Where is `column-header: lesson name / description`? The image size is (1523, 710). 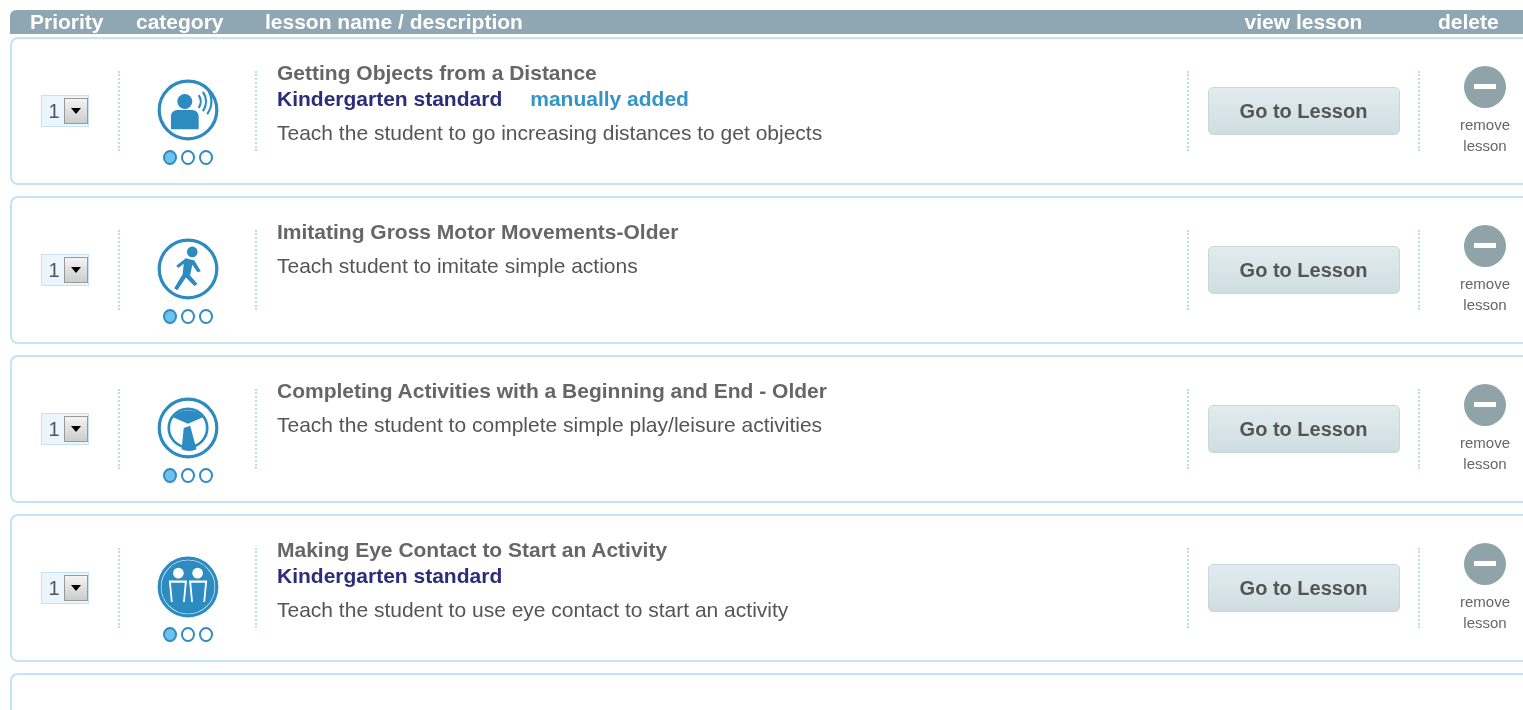 column-header: lesson name / description is located at coordinates (394, 22).